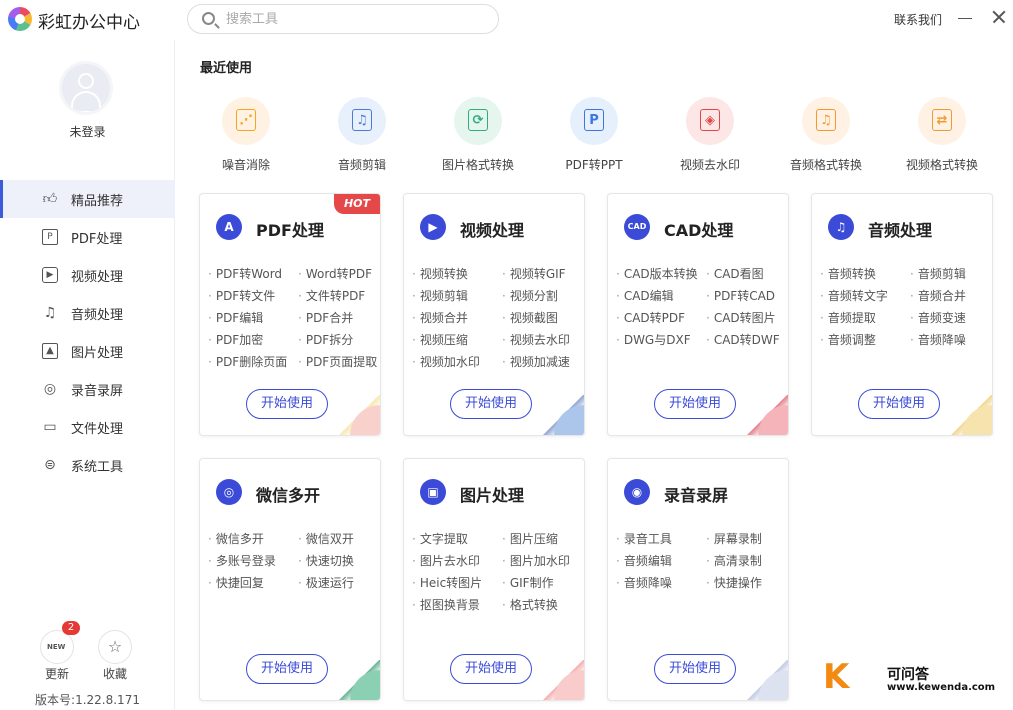 This screenshot has width=1013, height=710. Describe the element at coordinates (115, 647) in the screenshot. I see `star-icon: ☆` at that location.